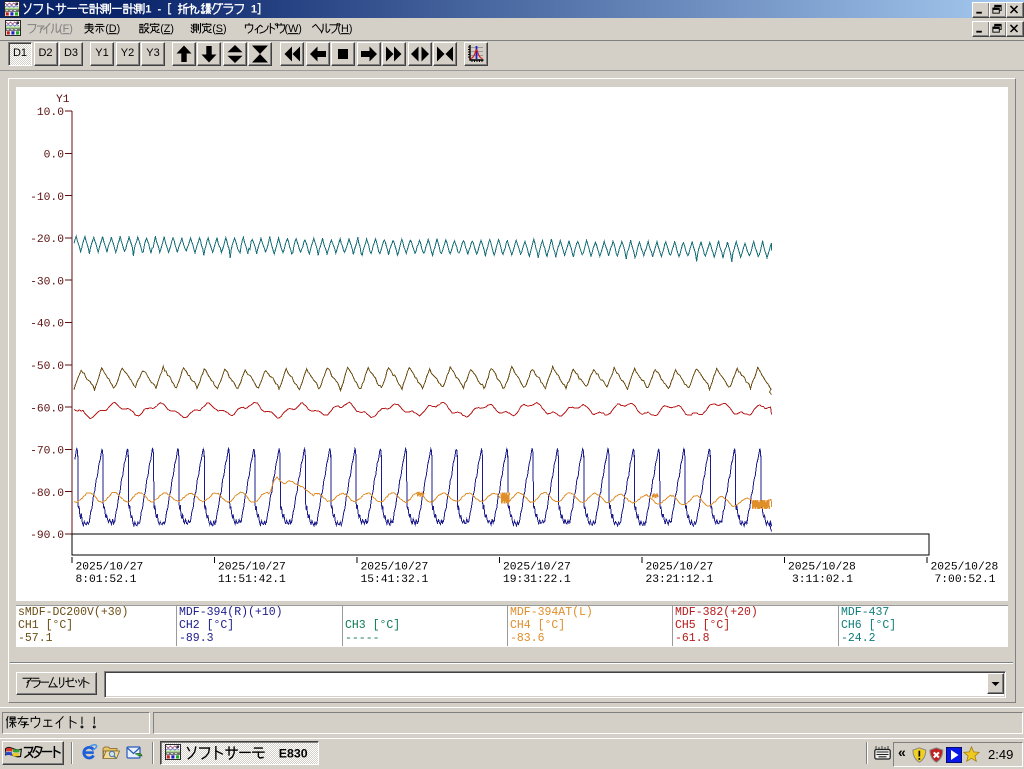 This screenshot has width=1024, height=769. I want to click on svg-text: -80.0, so click(47, 494).